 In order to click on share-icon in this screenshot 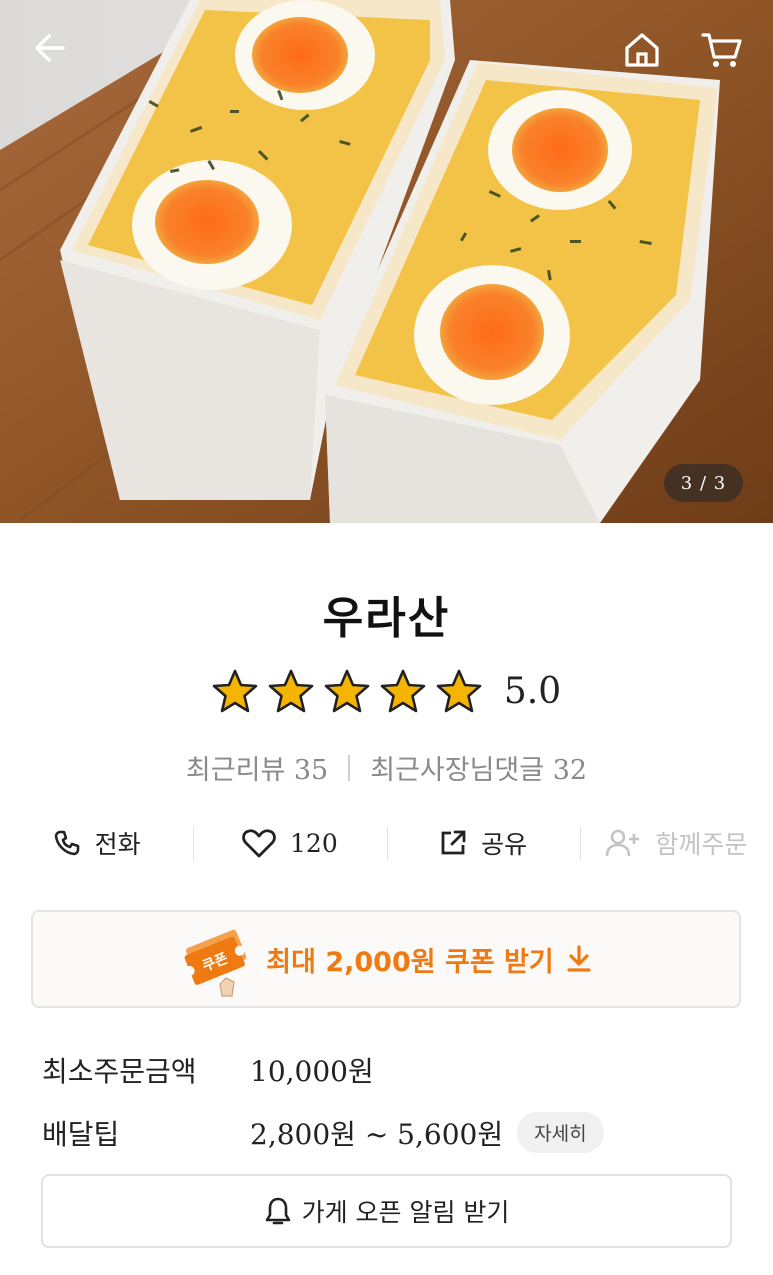, I will do `click(453, 842)`.